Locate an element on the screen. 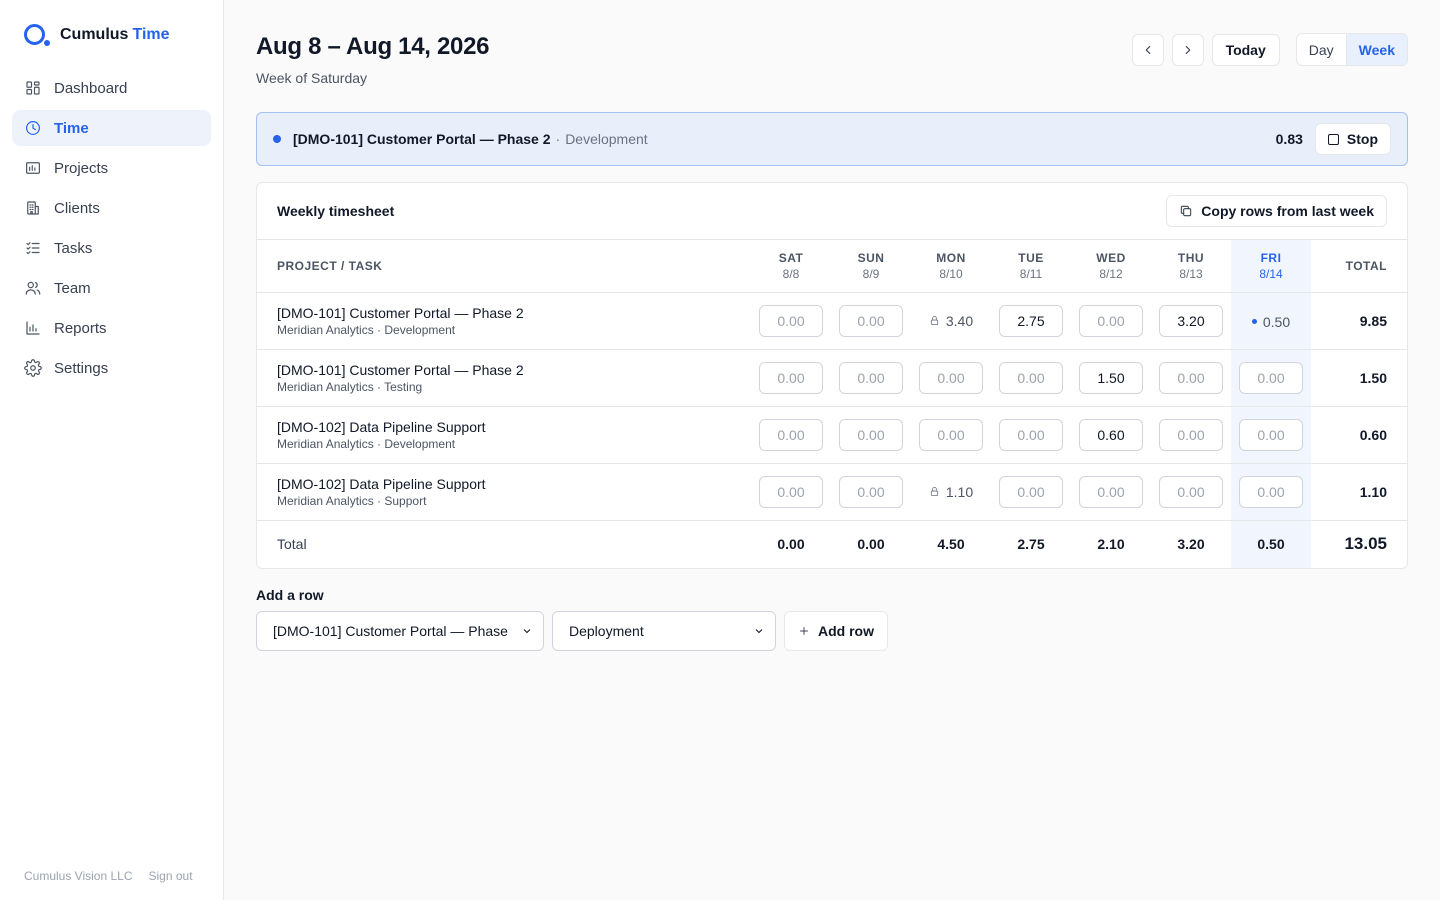 The image size is (1440, 900). prev-week-button is located at coordinates (1147, 49).